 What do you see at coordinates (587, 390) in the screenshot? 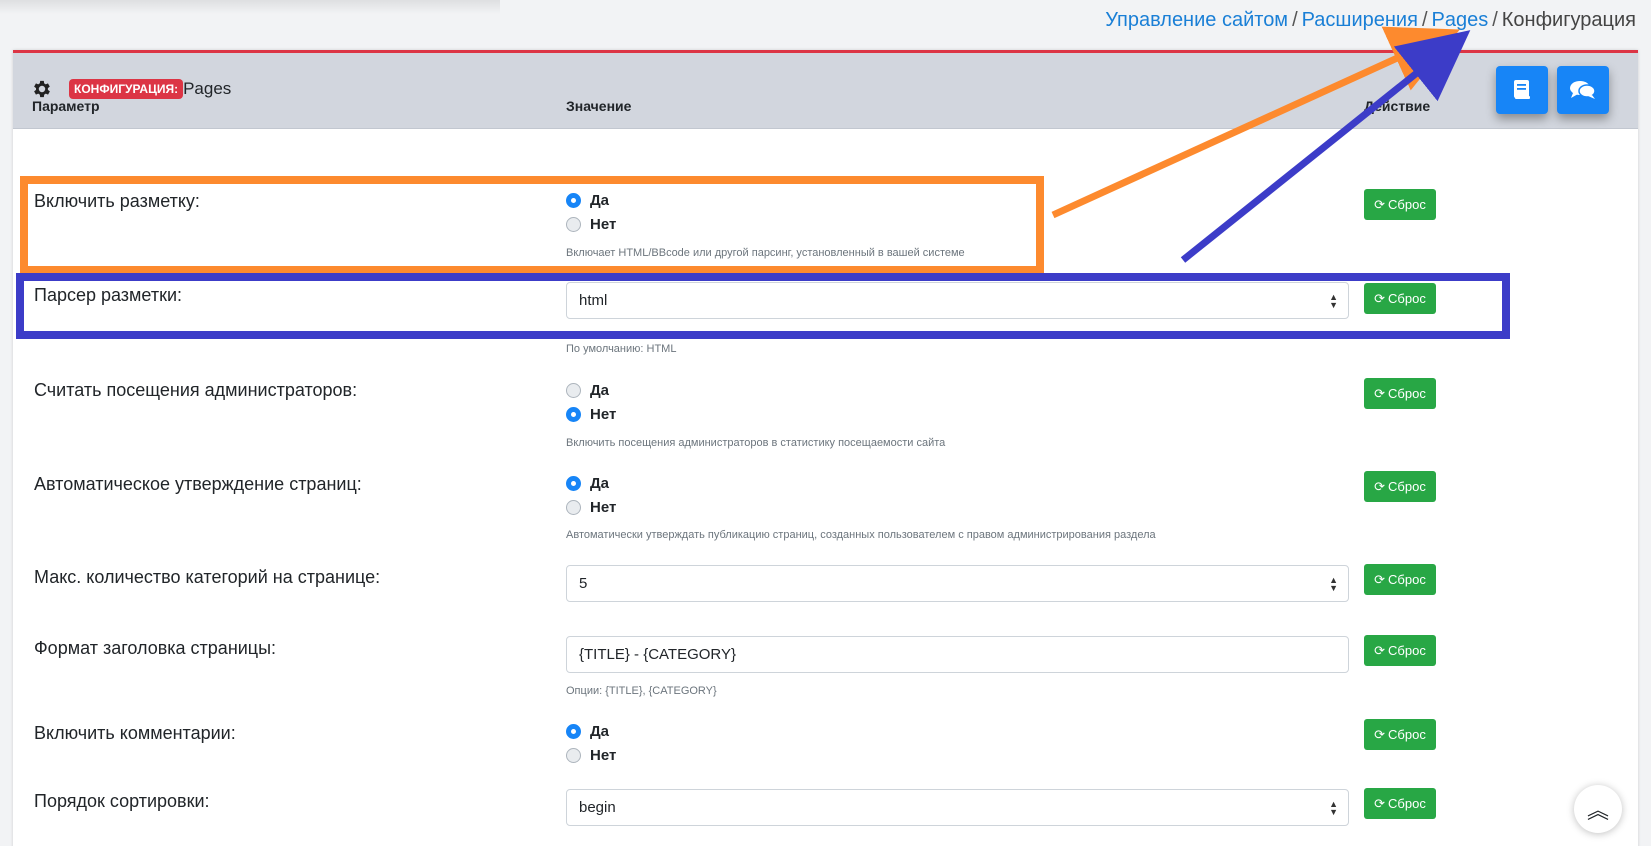
I see `radio-admin-visits-yes: Да` at bounding box center [587, 390].